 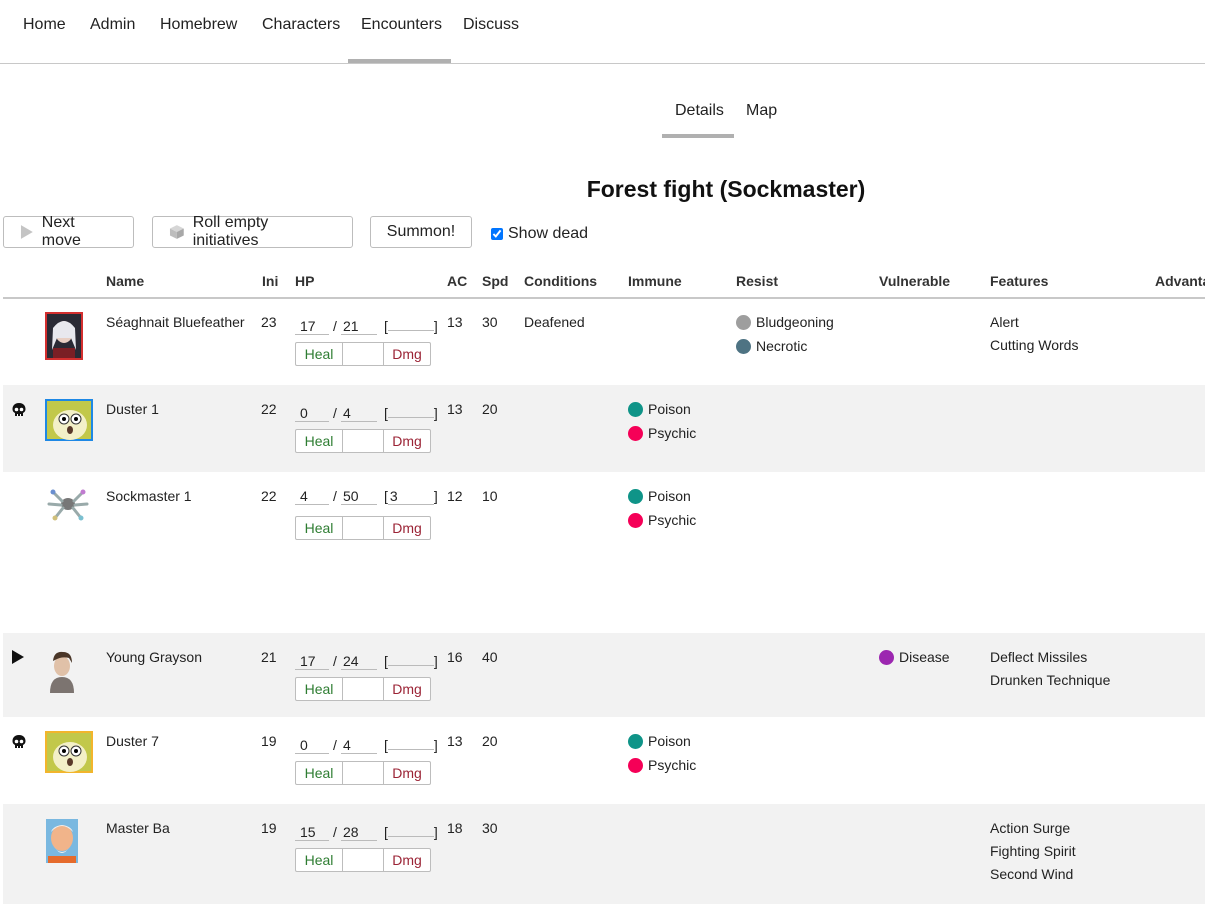 What do you see at coordinates (69, 754) in the screenshot?
I see `duster-blob-yellow-avatar` at bounding box center [69, 754].